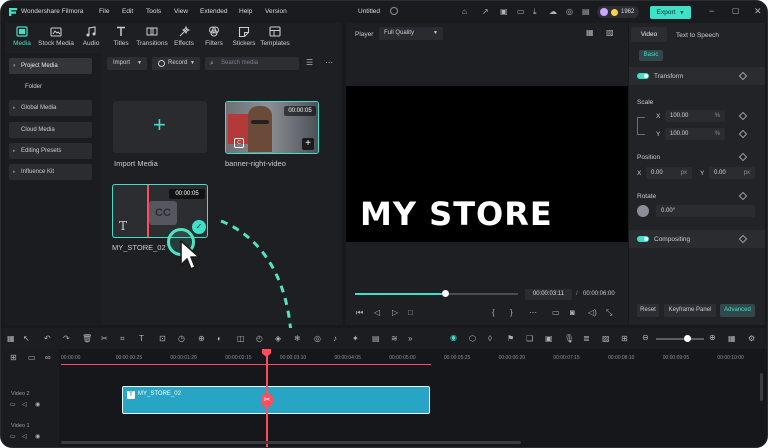 The height and width of the screenshot is (448, 768). What do you see at coordinates (553, 12) in the screenshot?
I see `cloud-icon: ☁` at bounding box center [553, 12].